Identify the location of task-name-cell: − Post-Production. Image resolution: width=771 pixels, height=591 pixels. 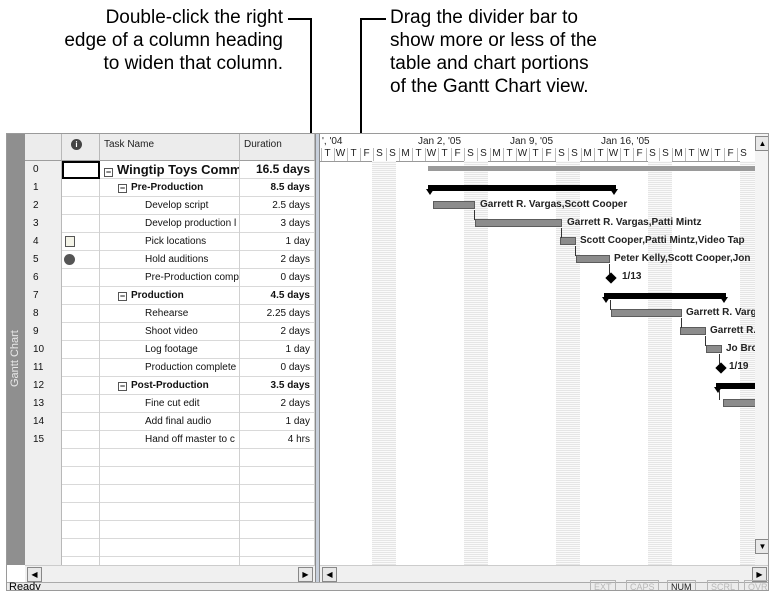
(170, 386).